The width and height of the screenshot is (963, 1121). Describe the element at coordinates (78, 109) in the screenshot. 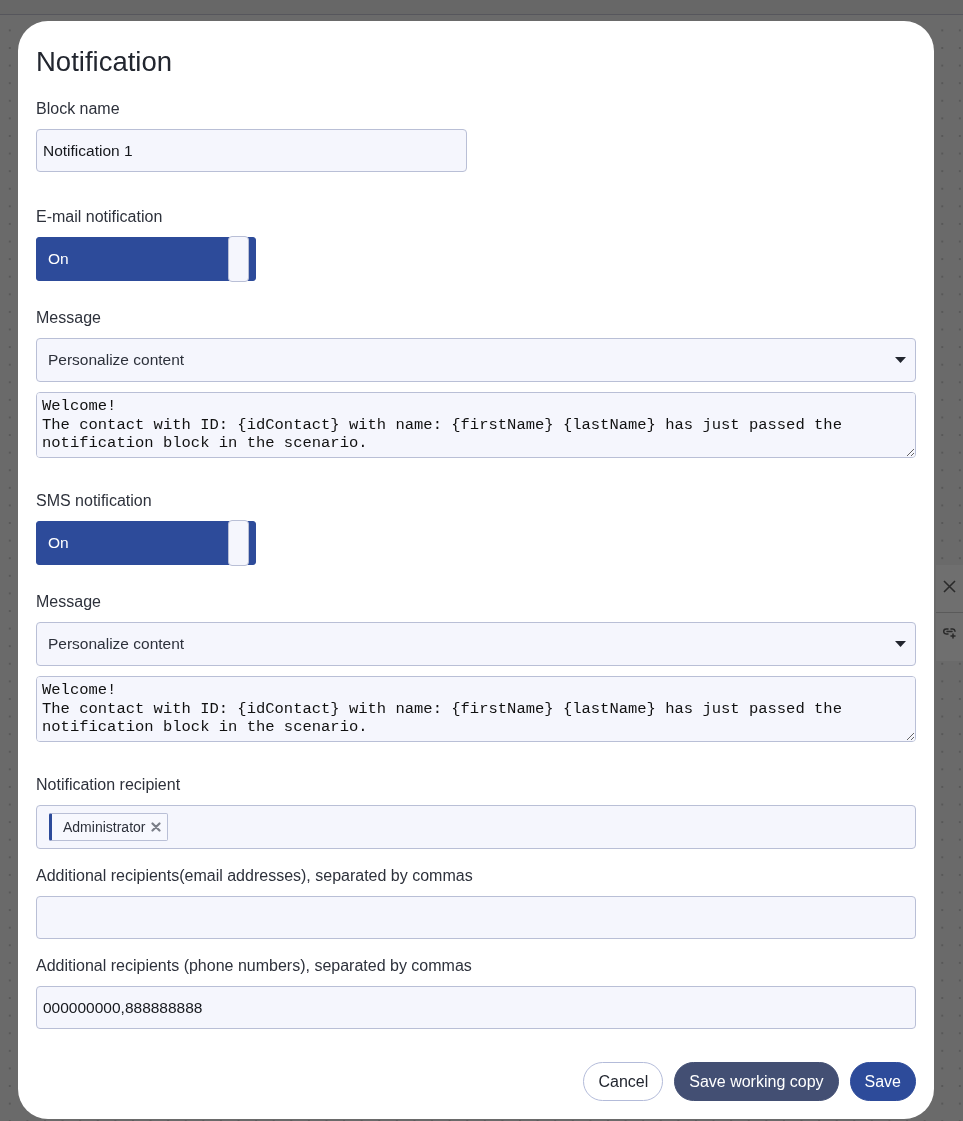

I see `field-label: Block name` at that location.